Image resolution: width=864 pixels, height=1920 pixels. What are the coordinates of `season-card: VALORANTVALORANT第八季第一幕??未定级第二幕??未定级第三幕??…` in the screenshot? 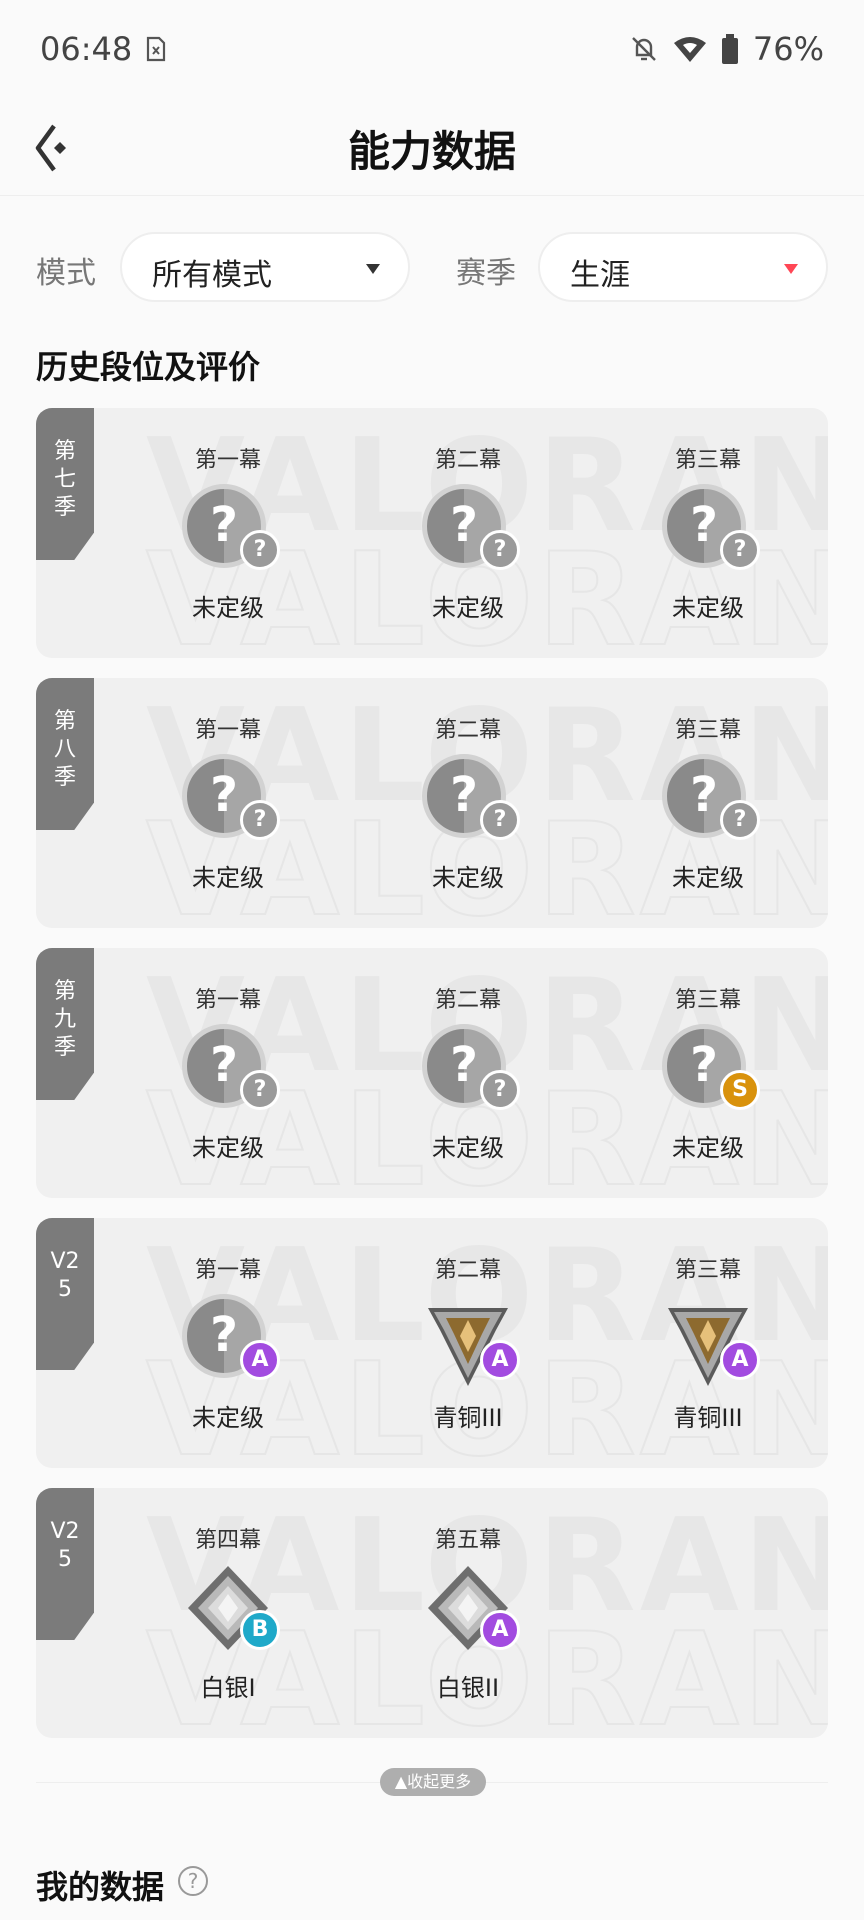 It's located at (432, 803).